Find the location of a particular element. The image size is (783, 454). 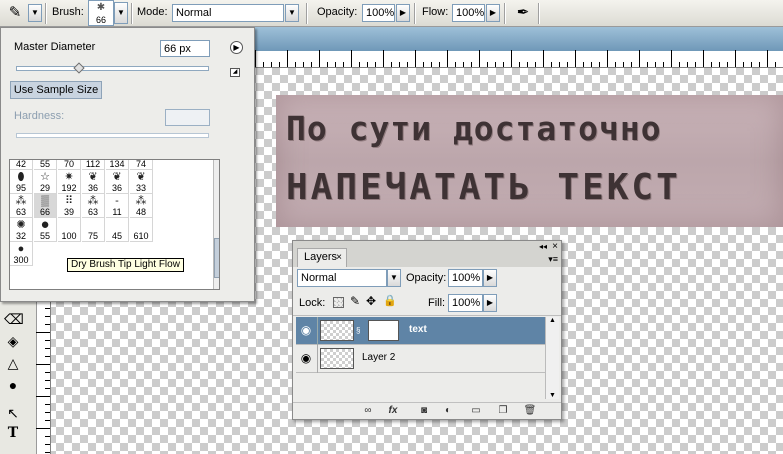

add-mask-icon: ◙ is located at coordinates (424, 411).